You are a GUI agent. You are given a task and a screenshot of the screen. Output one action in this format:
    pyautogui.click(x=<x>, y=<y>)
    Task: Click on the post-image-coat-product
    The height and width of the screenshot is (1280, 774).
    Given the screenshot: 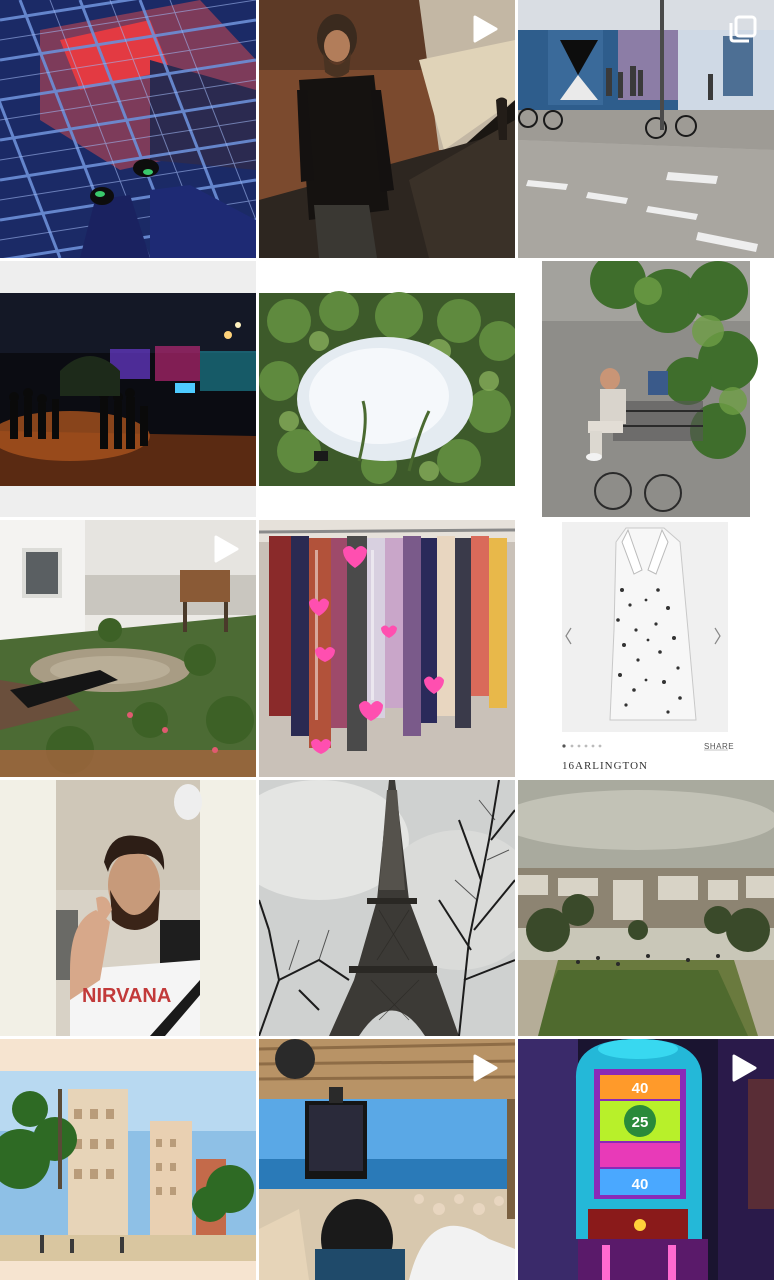 What is the action you would take?
    pyautogui.click(x=646, y=648)
    